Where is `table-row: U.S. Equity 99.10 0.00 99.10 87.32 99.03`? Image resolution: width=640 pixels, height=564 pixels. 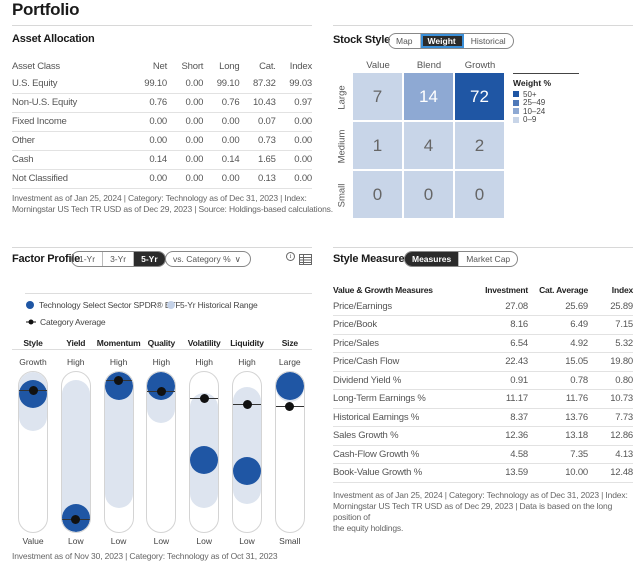
table-row: U.S. Equity 99.10 0.00 99.10 87.32 99.03 is located at coordinates (162, 84).